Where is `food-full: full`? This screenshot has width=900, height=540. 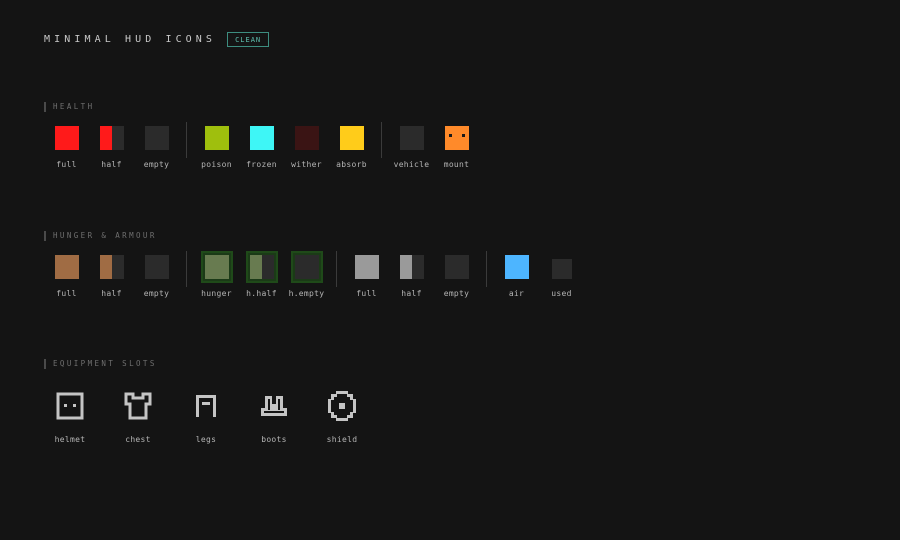
food-full: full is located at coordinates (66, 274).